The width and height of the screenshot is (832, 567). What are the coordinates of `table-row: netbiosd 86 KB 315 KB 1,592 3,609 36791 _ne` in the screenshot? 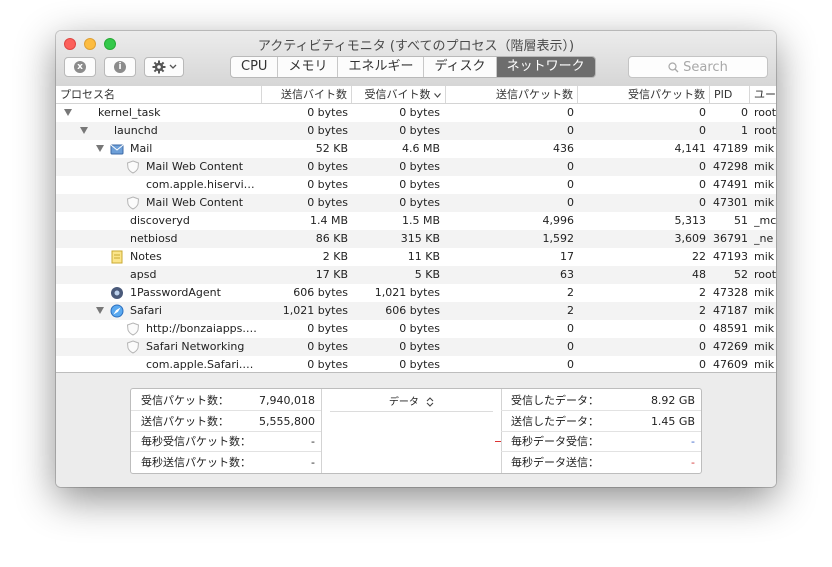 It's located at (416, 239).